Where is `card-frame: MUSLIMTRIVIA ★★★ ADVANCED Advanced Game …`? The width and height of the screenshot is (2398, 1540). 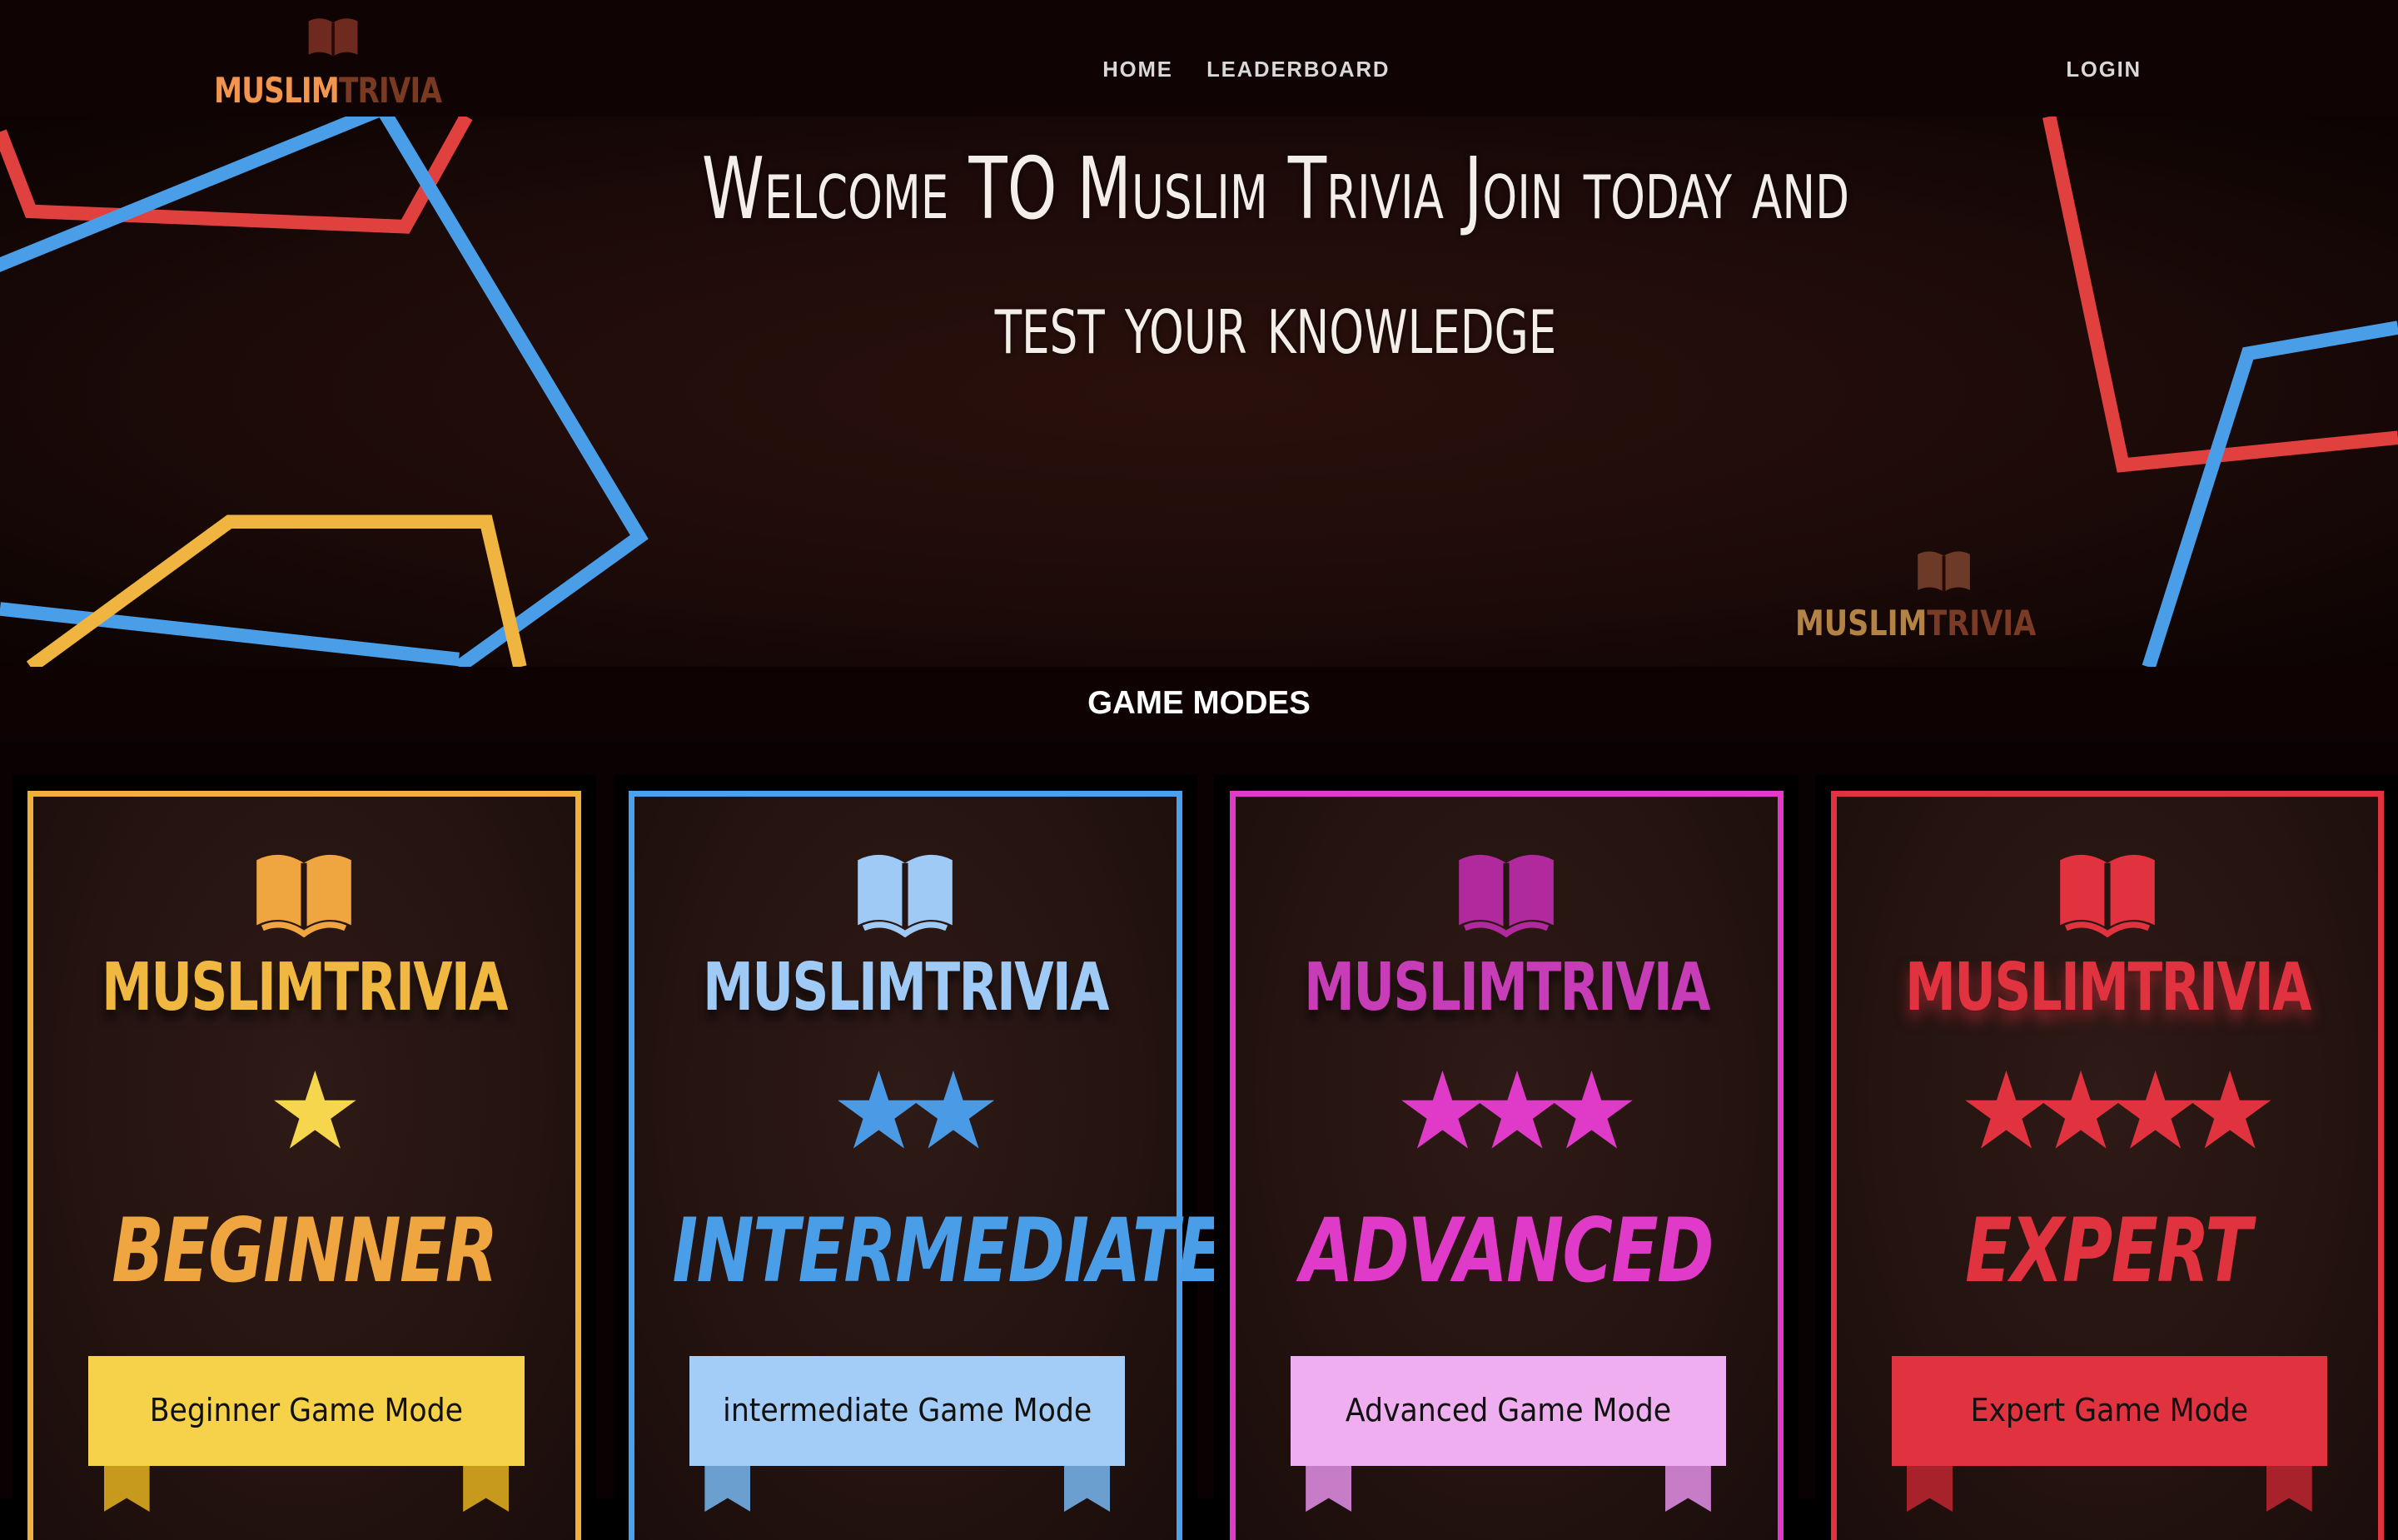
card-frame: MUSLIMTRIVIA ★★★ ADVANCED Advanced Game … is located at coordinates (1506, 1165).